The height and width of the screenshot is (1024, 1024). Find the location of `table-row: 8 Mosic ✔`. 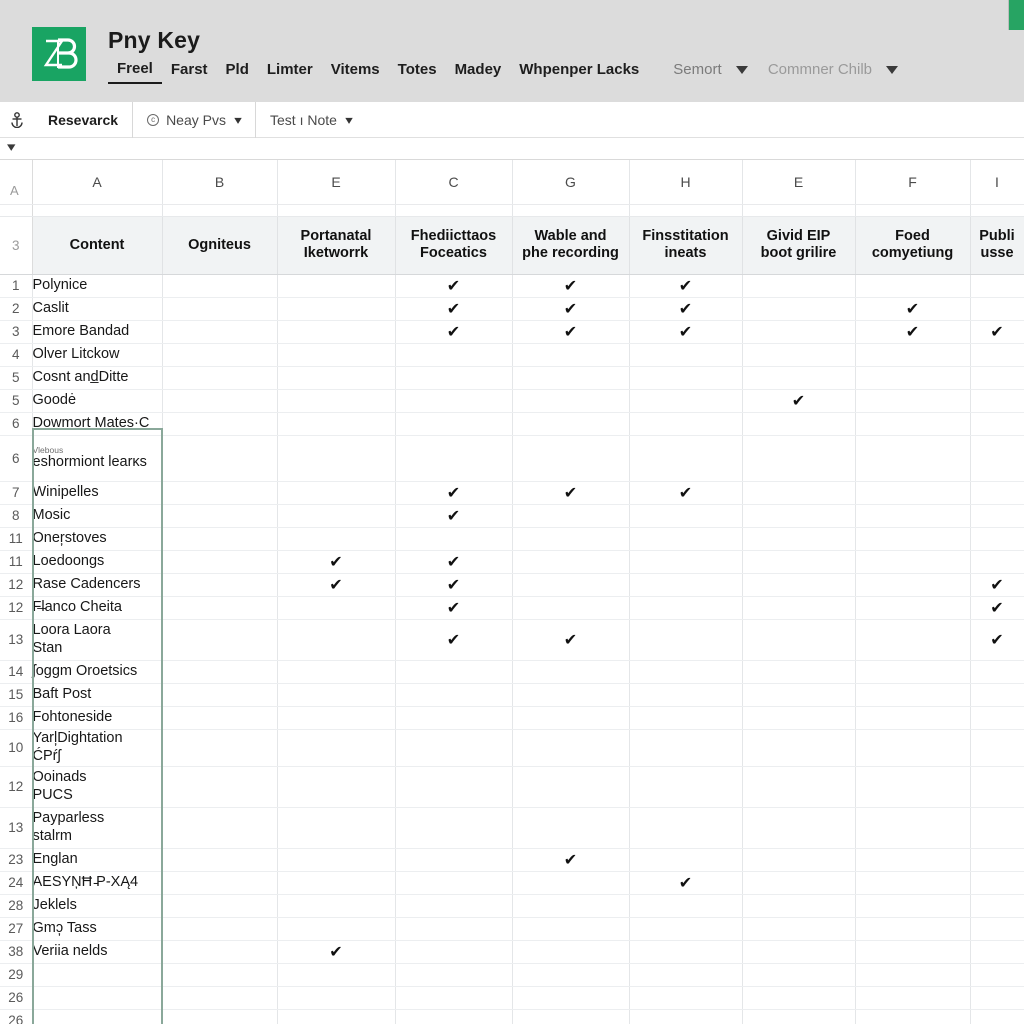

table-row: 8 Mosic ✔ is located at coordinates (512, 516).